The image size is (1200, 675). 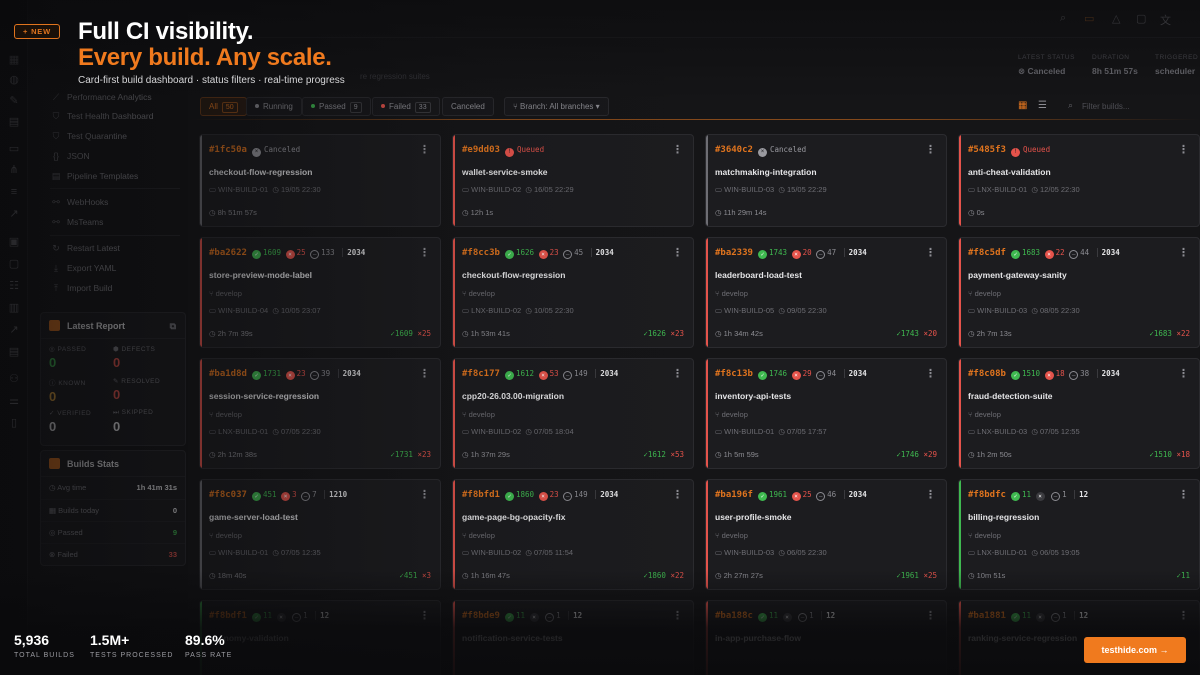 What do you see at coordinates (1135, 650) in the screenshot?
I see `cta-button: testhide.com →` at bounding box center [1135, 650].